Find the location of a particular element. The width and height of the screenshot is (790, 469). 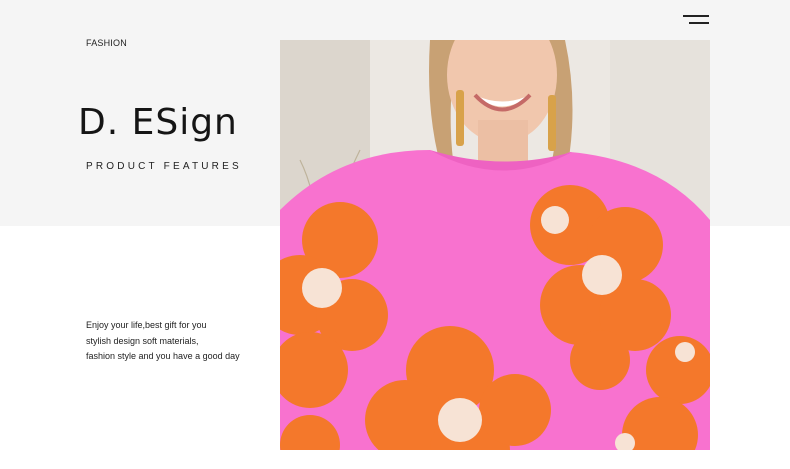

description-line: stylish design soft materials, is located at coordinates (142, 340).